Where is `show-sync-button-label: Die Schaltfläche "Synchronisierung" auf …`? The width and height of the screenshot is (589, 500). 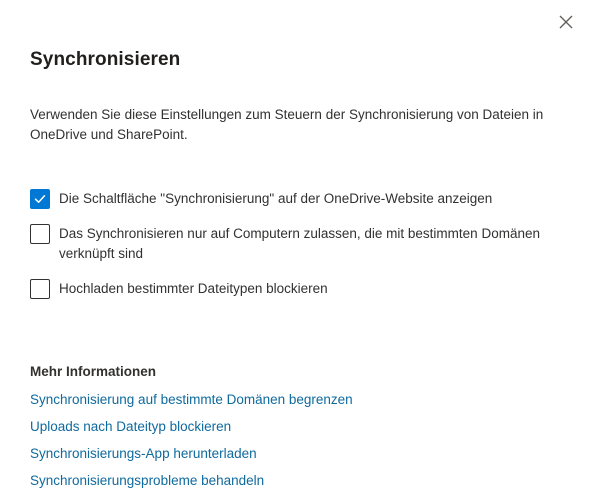
show-sync-button-label: Die Schaltfläche "Synchronisierung" auf … is located at coordinates (276, 198).